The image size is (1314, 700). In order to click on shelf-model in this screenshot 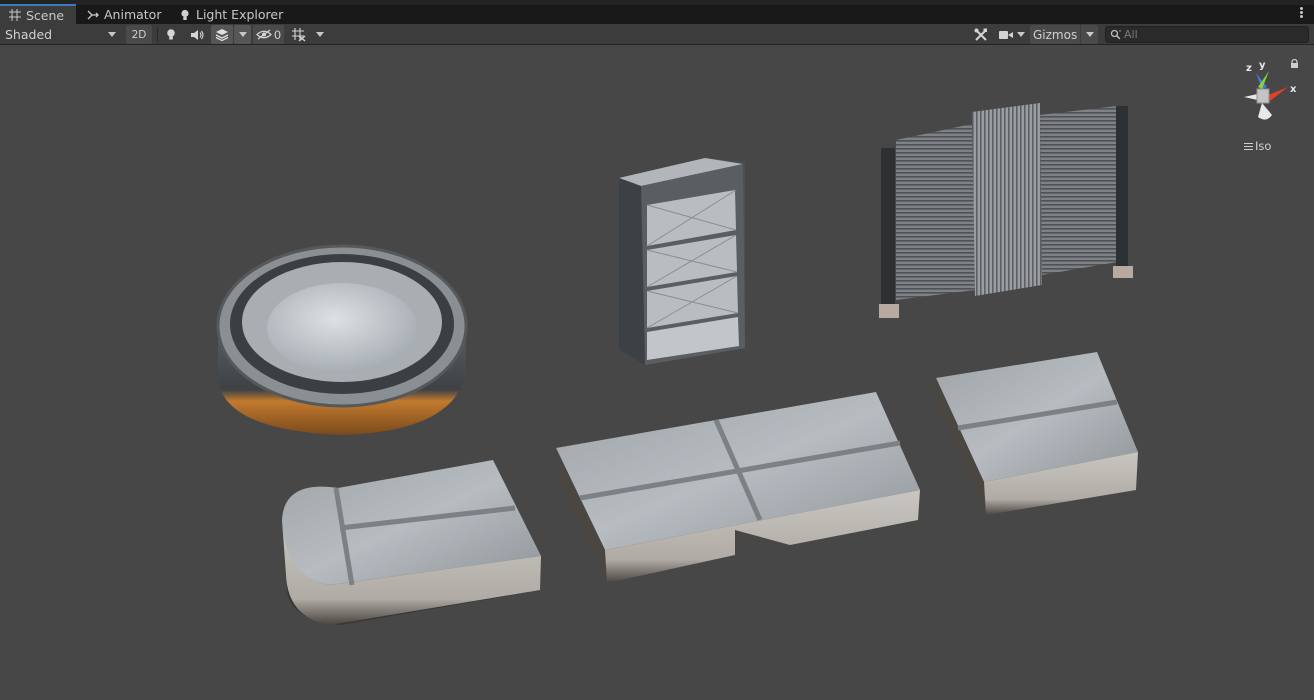, I will do `click(682, 261)`.